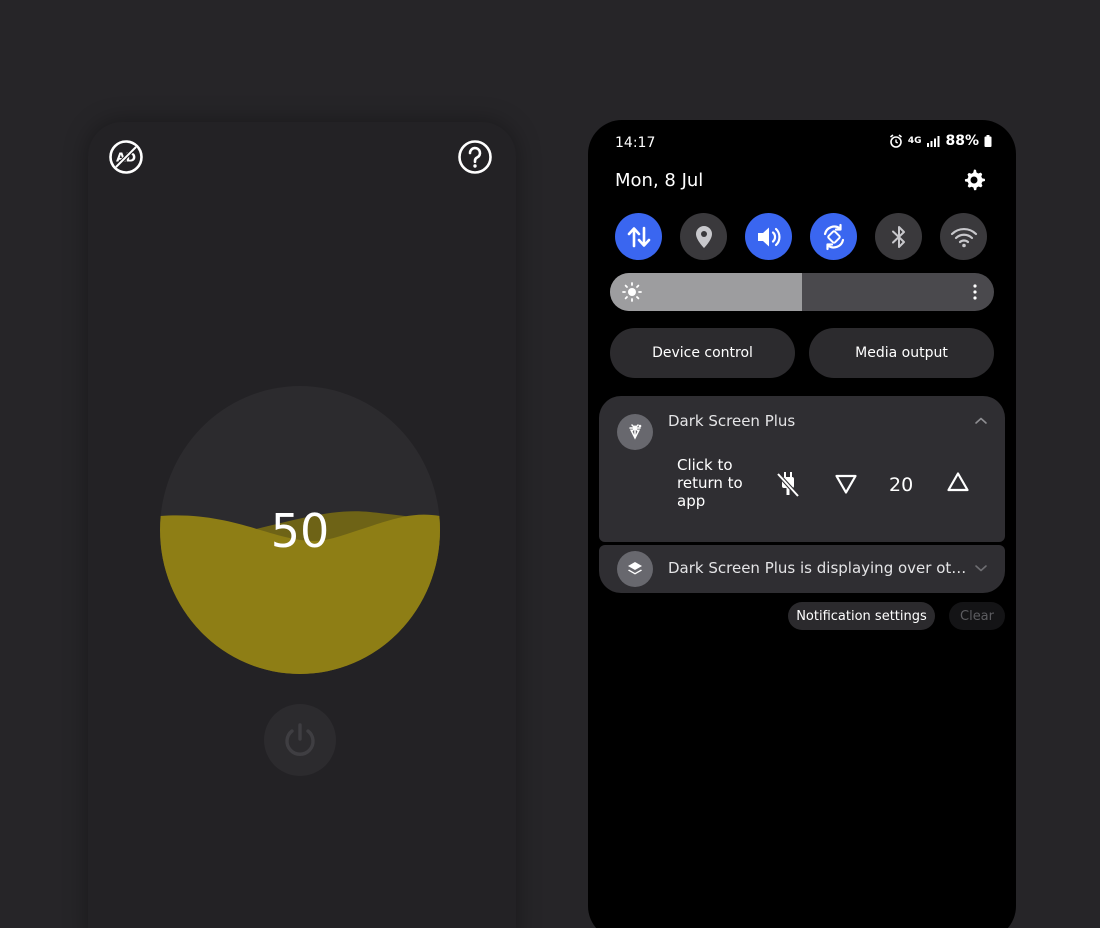 This screenshot has width=1100, height=928. I want to click on auto-rotate-toggle, so click(833, 236).